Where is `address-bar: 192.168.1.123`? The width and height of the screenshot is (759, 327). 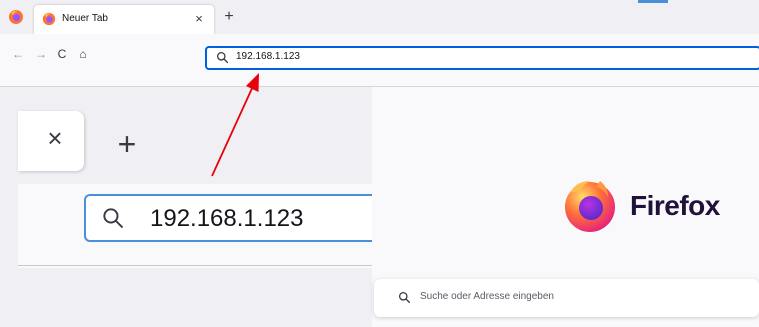
address-bar: 192.168.1.123 is located at coordinates (482, 58).